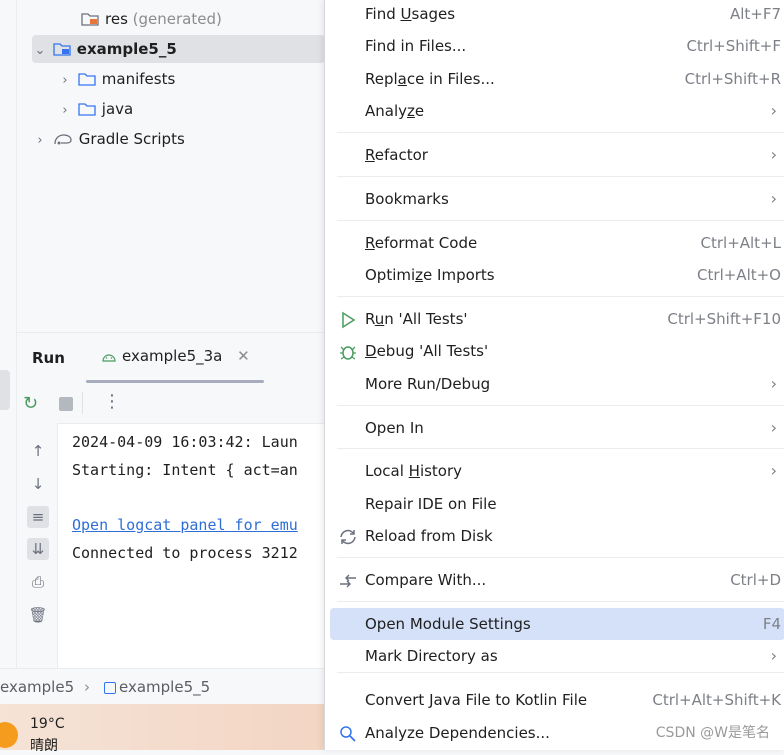  Describe the element at coordinates (185, 525) in the screenshot. I see `logcat-link: Open logcat panel for emu` at that location.